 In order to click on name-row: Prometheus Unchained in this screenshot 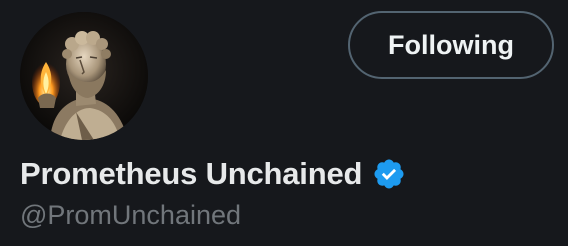, I will do `click(213, 174)`.